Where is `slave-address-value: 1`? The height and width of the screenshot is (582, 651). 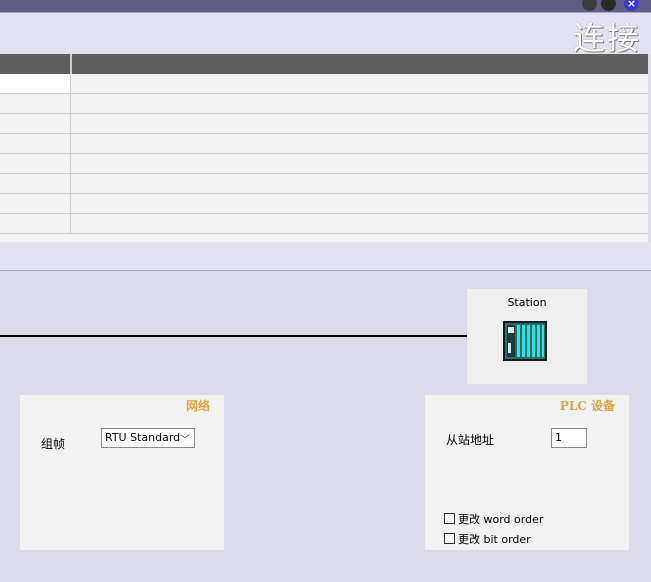 slave-address-value: 1 is located at coordinates (558, 437).